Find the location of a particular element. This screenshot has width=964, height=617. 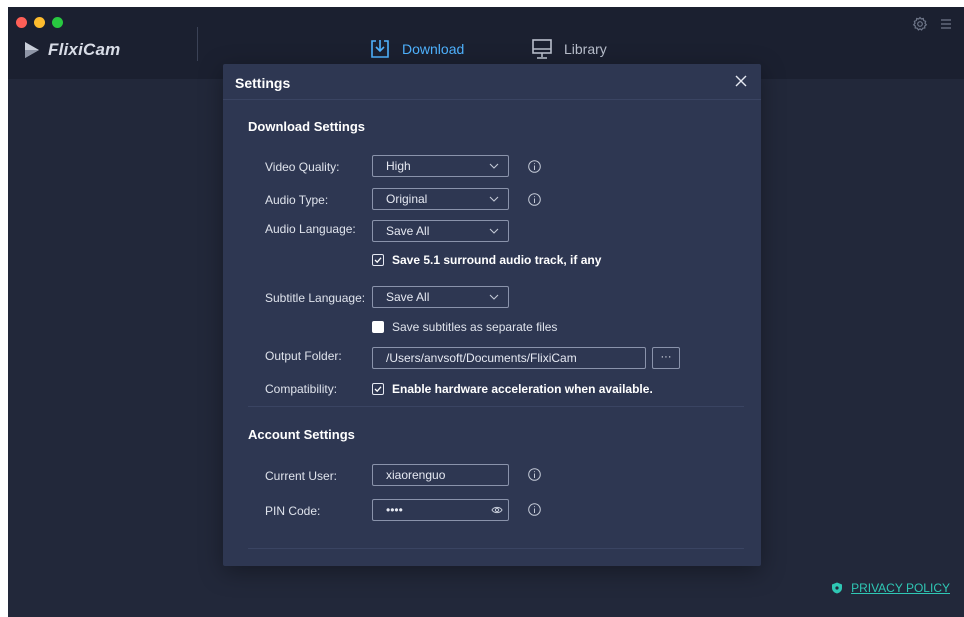

audio-type-label: Audio Type: is located at coordinates (297, 200).